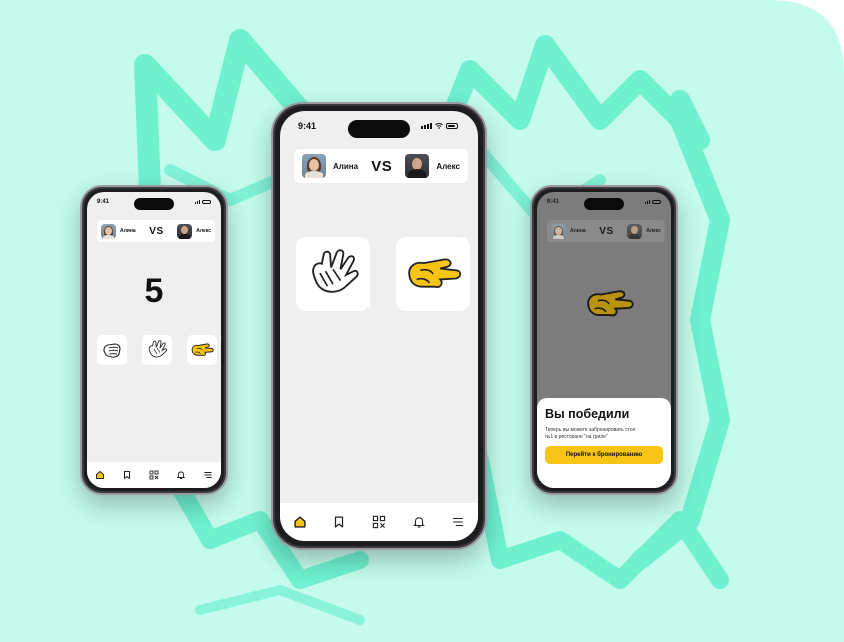  What do you see at coordinates (604, 455) in the screenshot?
I see `booking-button: Перейти к бронированию` at bounding box center [604, 455].